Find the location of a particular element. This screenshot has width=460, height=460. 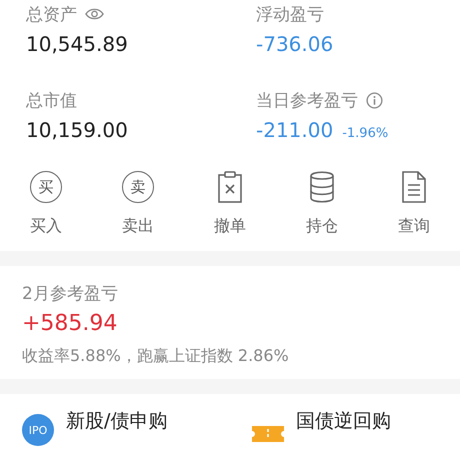

document-icon is located at coordinates (414, 187).